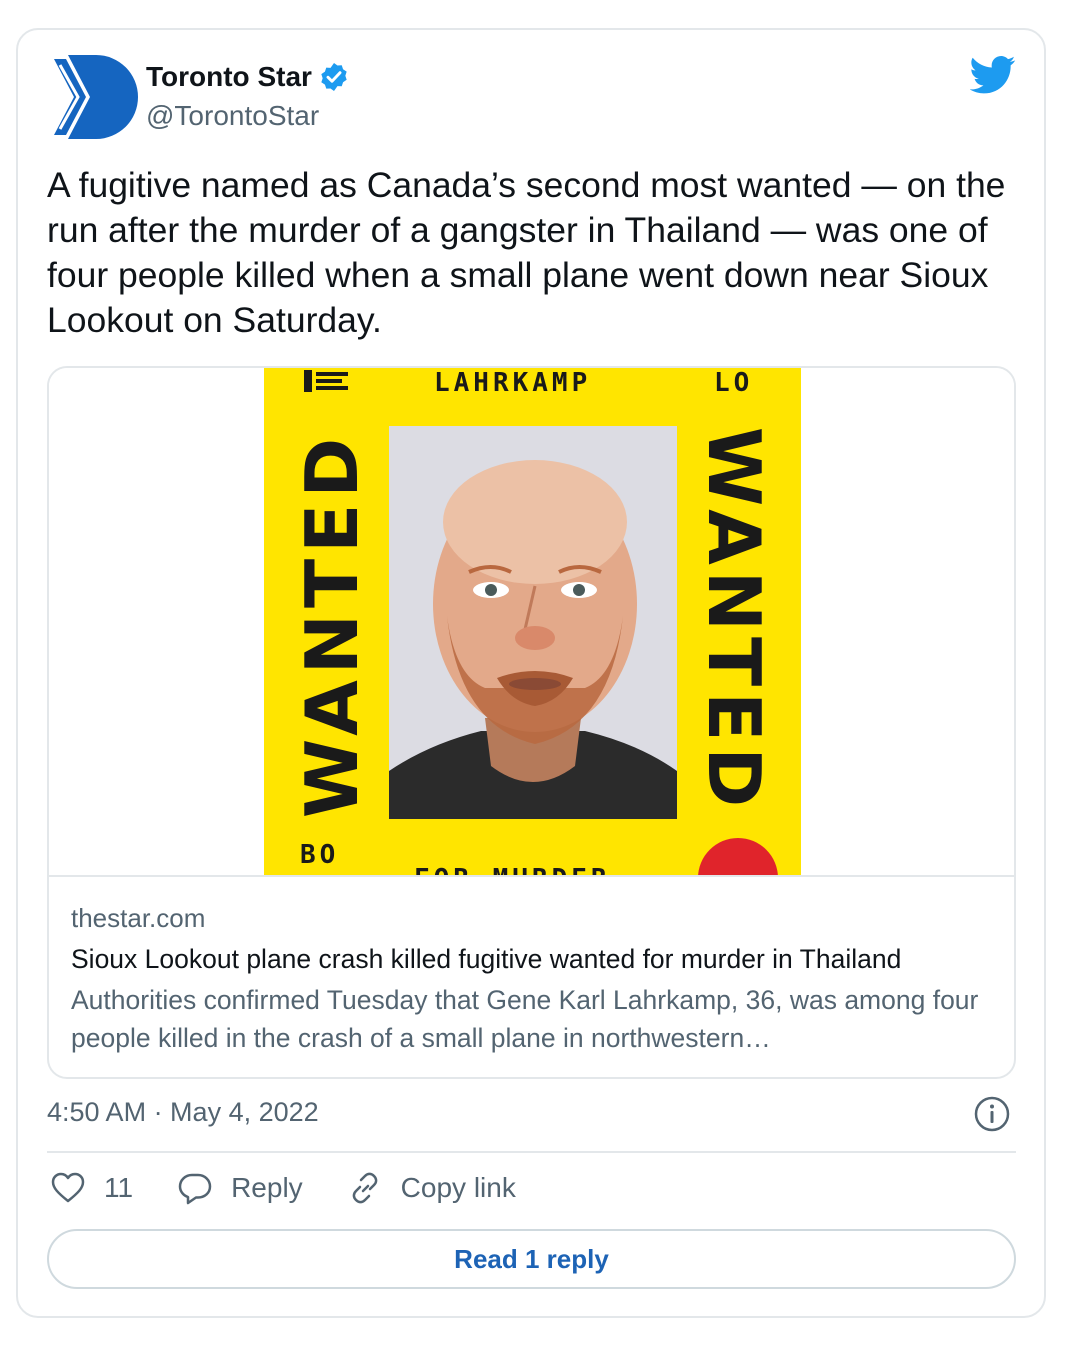  What do you see at coordinates (365, 1188) in the screenshot?
I see `link-chain-icon` at bounding box center [365, 1188].